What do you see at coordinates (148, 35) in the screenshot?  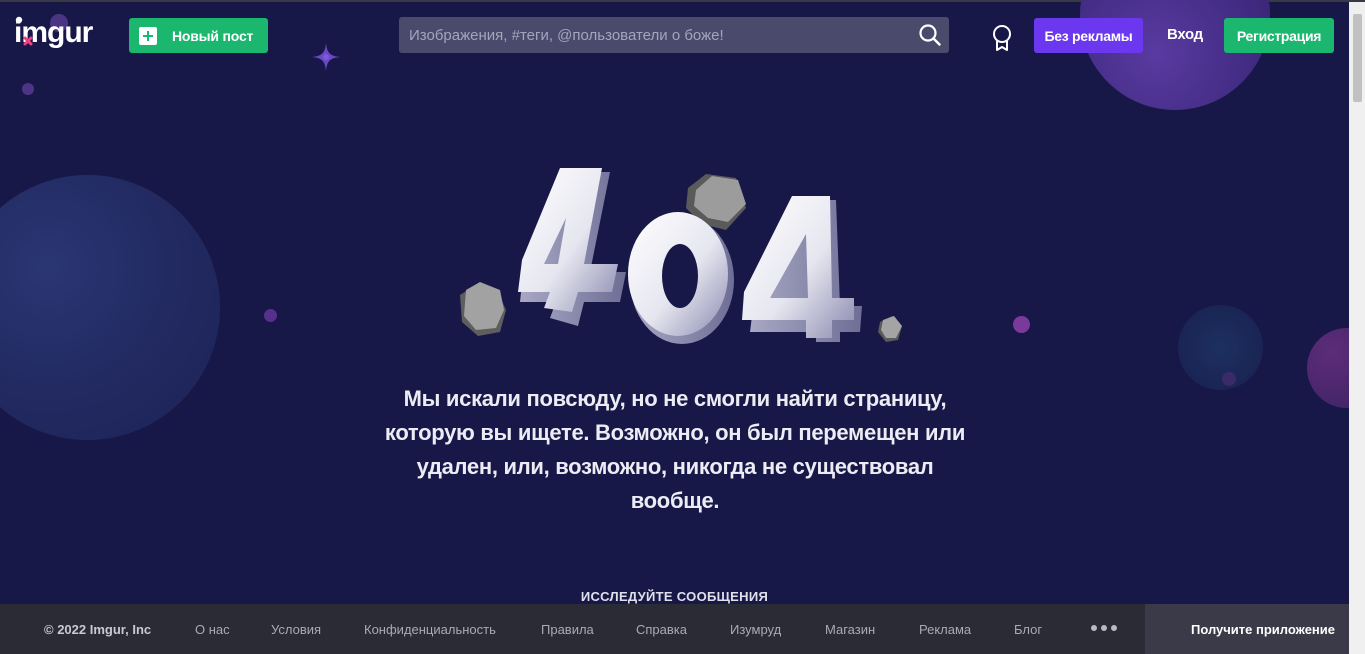 I see `plus-icon` at bounding box center [148, 35].